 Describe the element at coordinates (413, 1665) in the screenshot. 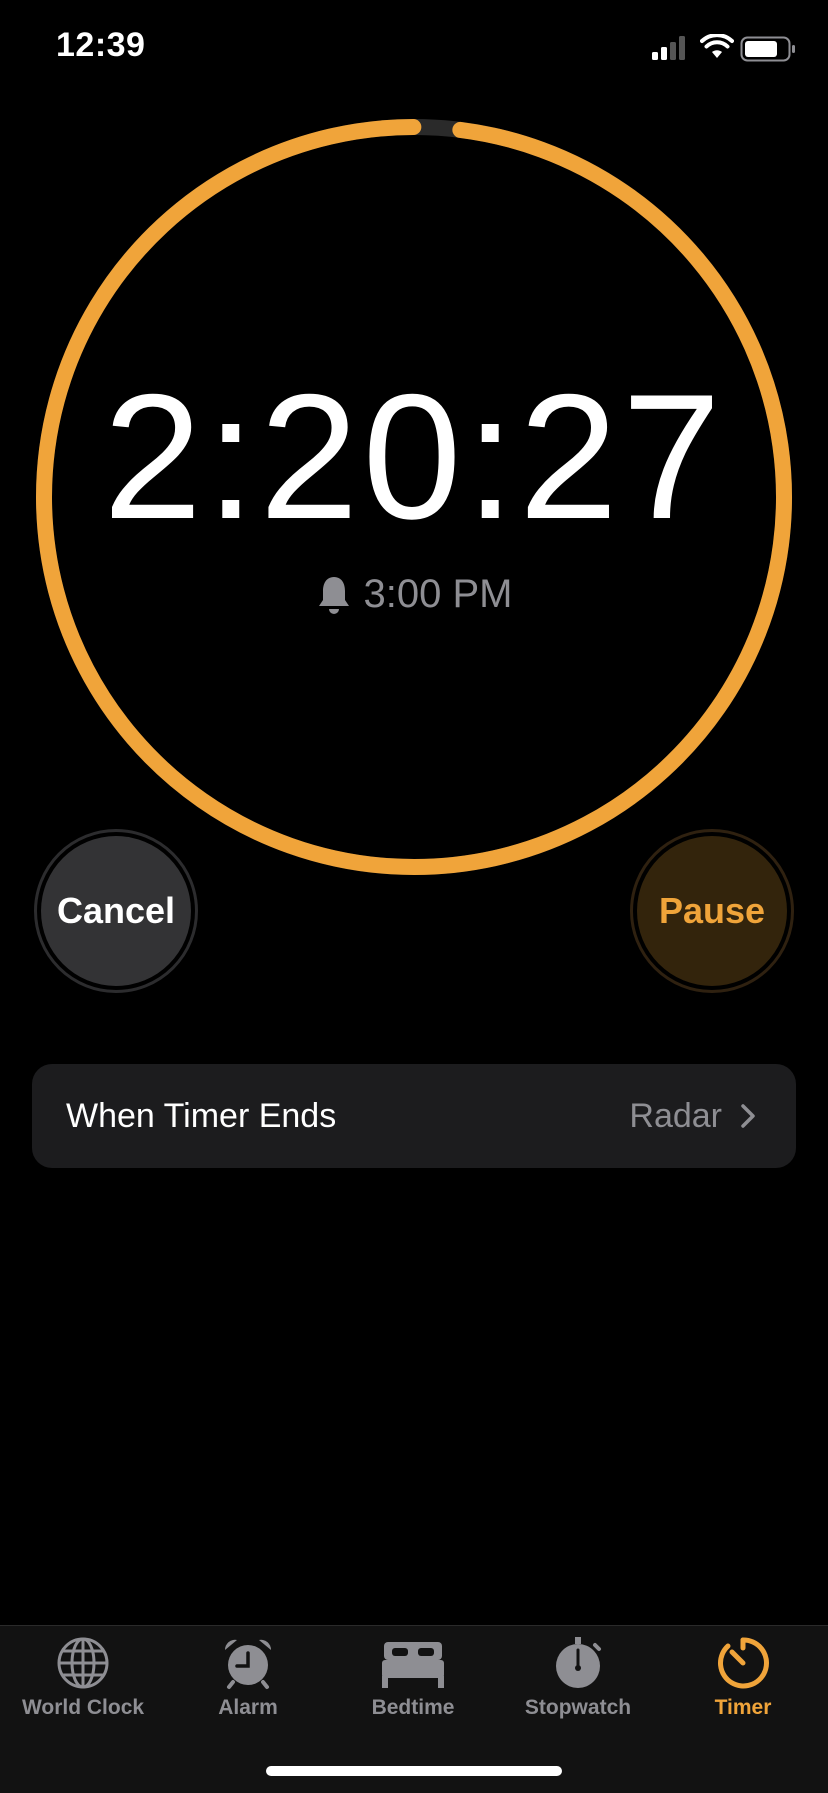

I see `bed-icon` at that location.